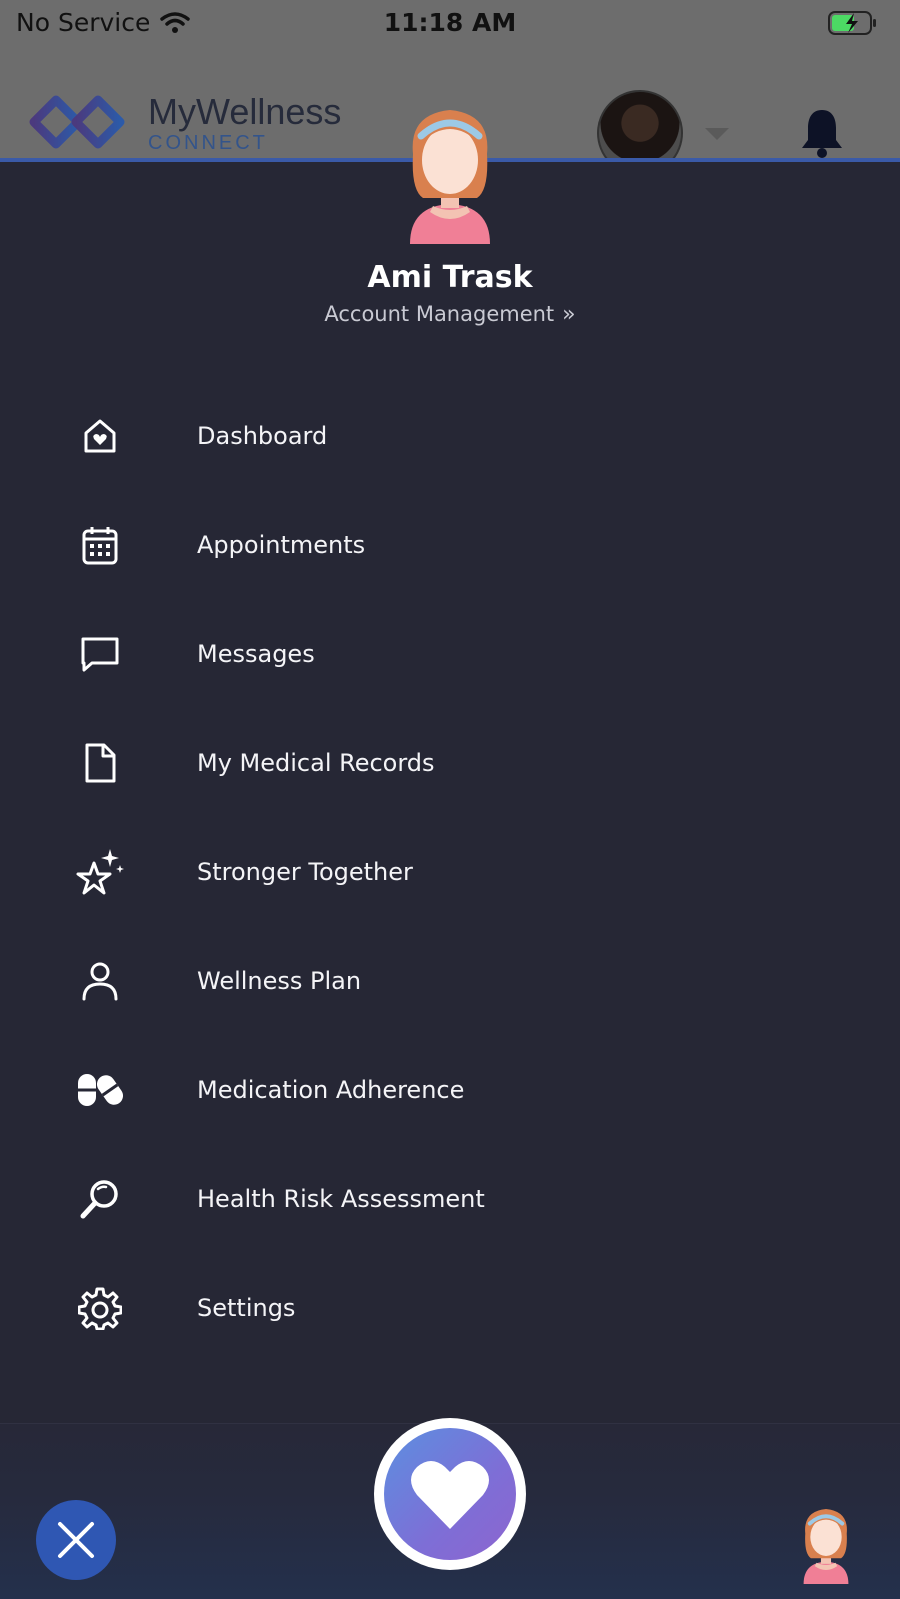  I want to click on wellness-heart-button, so click(450, 1494).